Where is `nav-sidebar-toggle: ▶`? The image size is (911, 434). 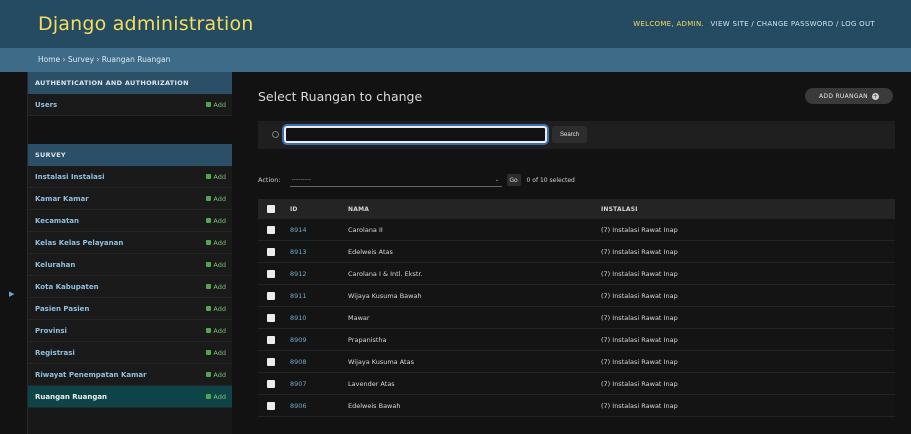
nav-sidebar-toggle: ▶ is located at coordinates (14, 253).